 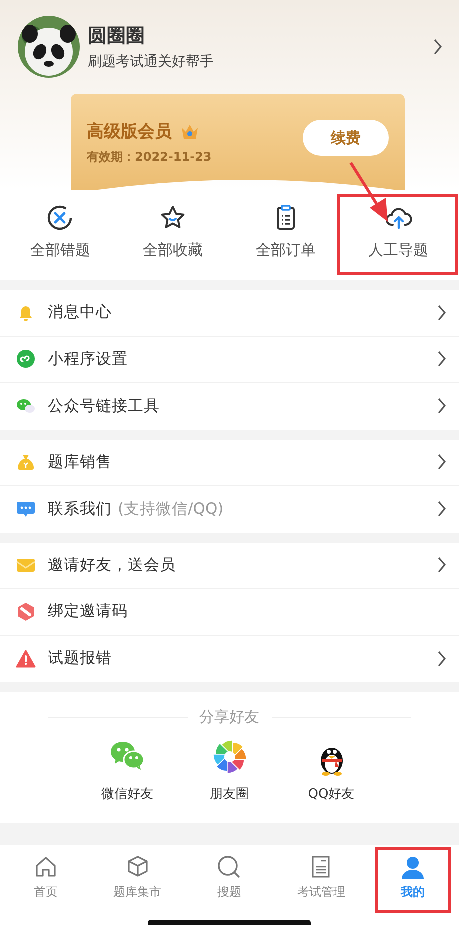 What do you see at coordinates (26, 658) in the screenshot?
I see `warning-icon` at bounding box center [26, 658].